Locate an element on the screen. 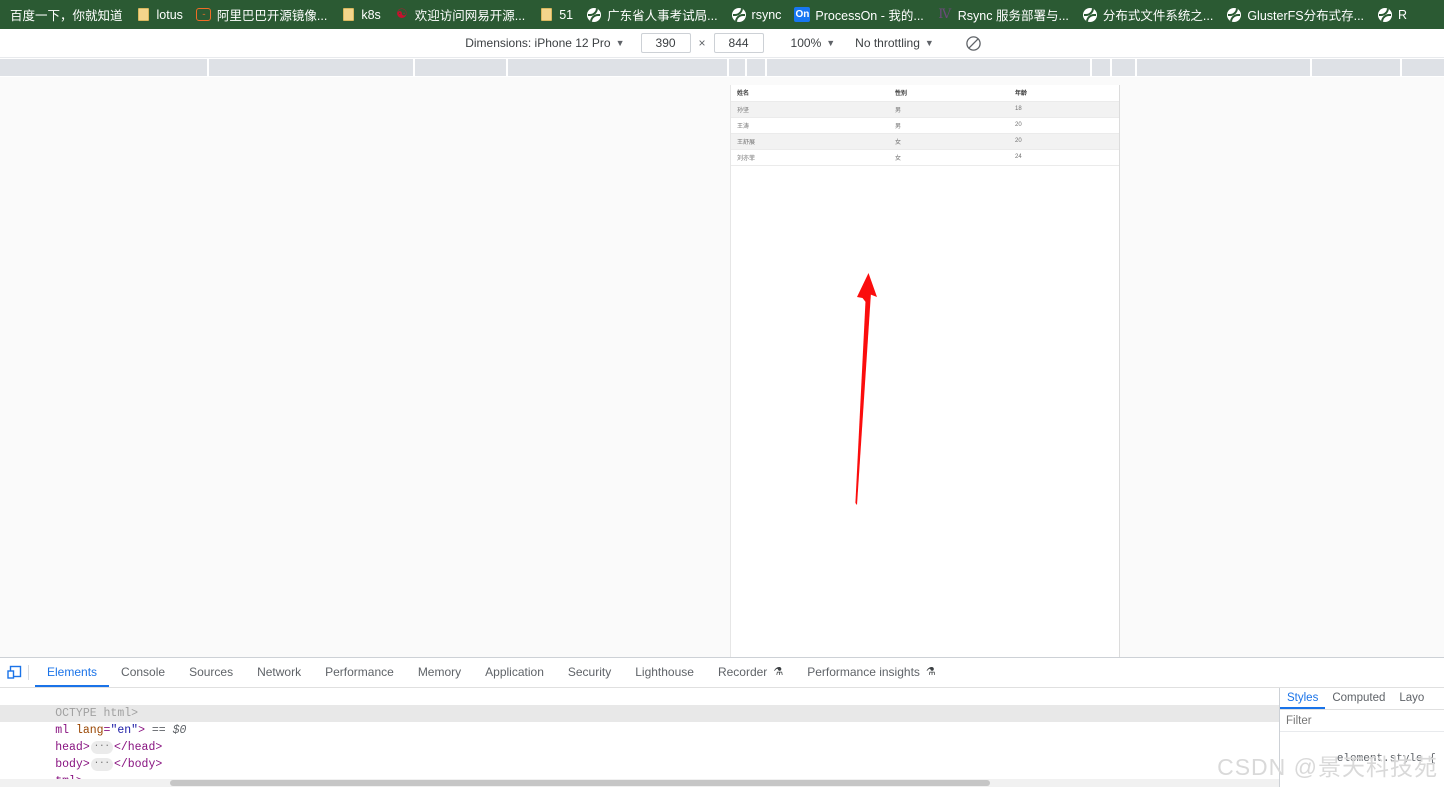  netease-icon: ☯ is located at coordinates (401, 14).